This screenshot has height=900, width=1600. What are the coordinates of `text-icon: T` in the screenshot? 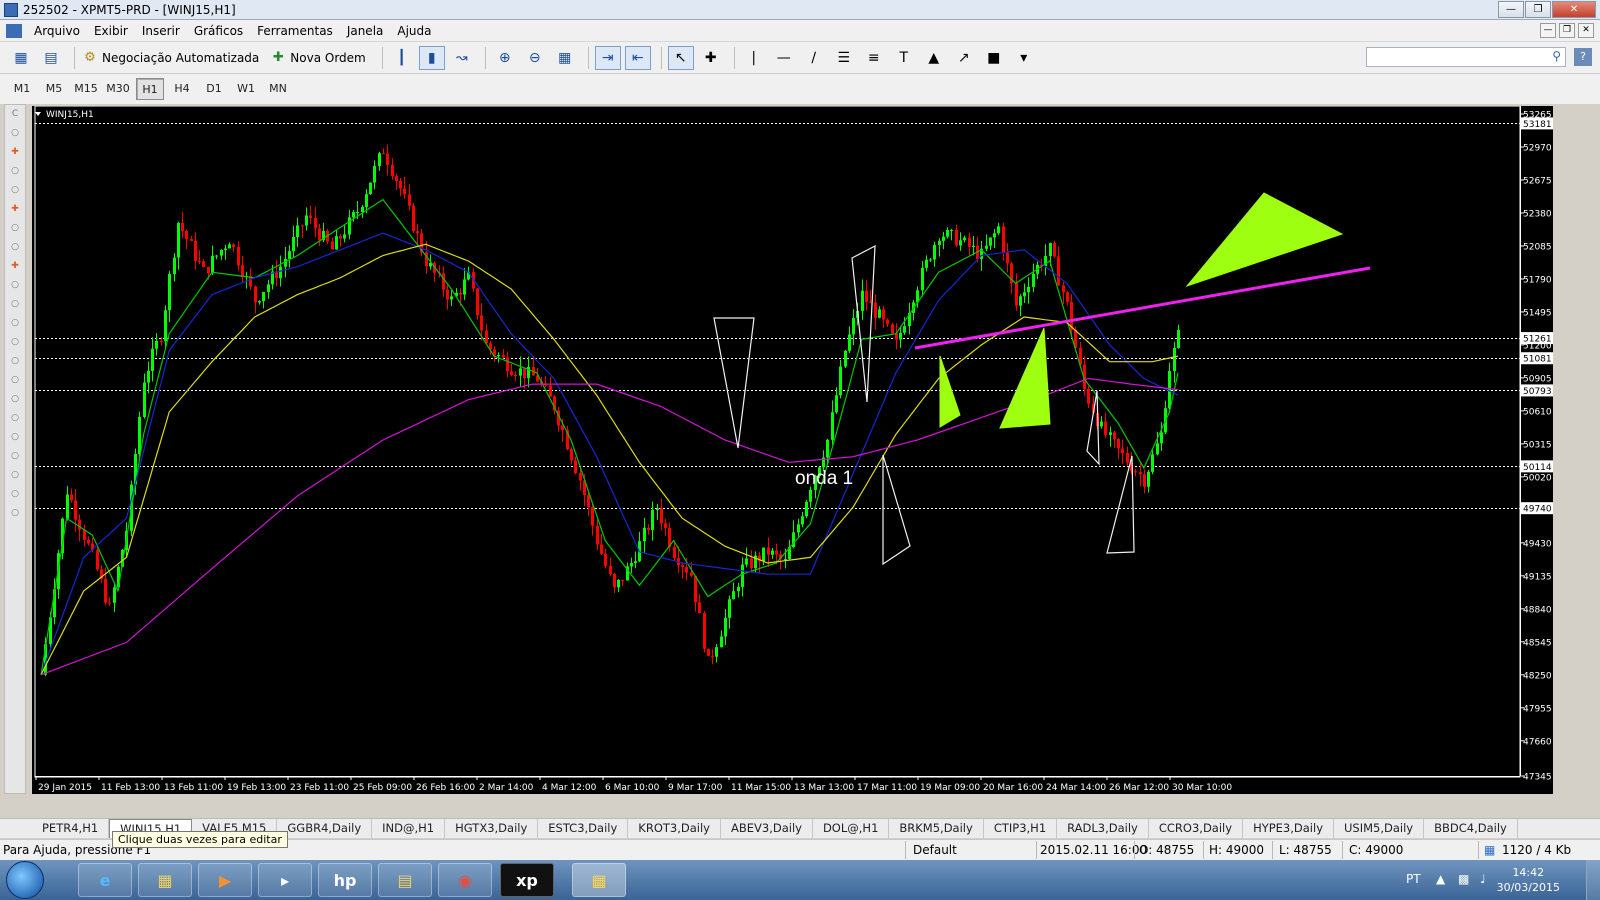 It's located at (904, 58).